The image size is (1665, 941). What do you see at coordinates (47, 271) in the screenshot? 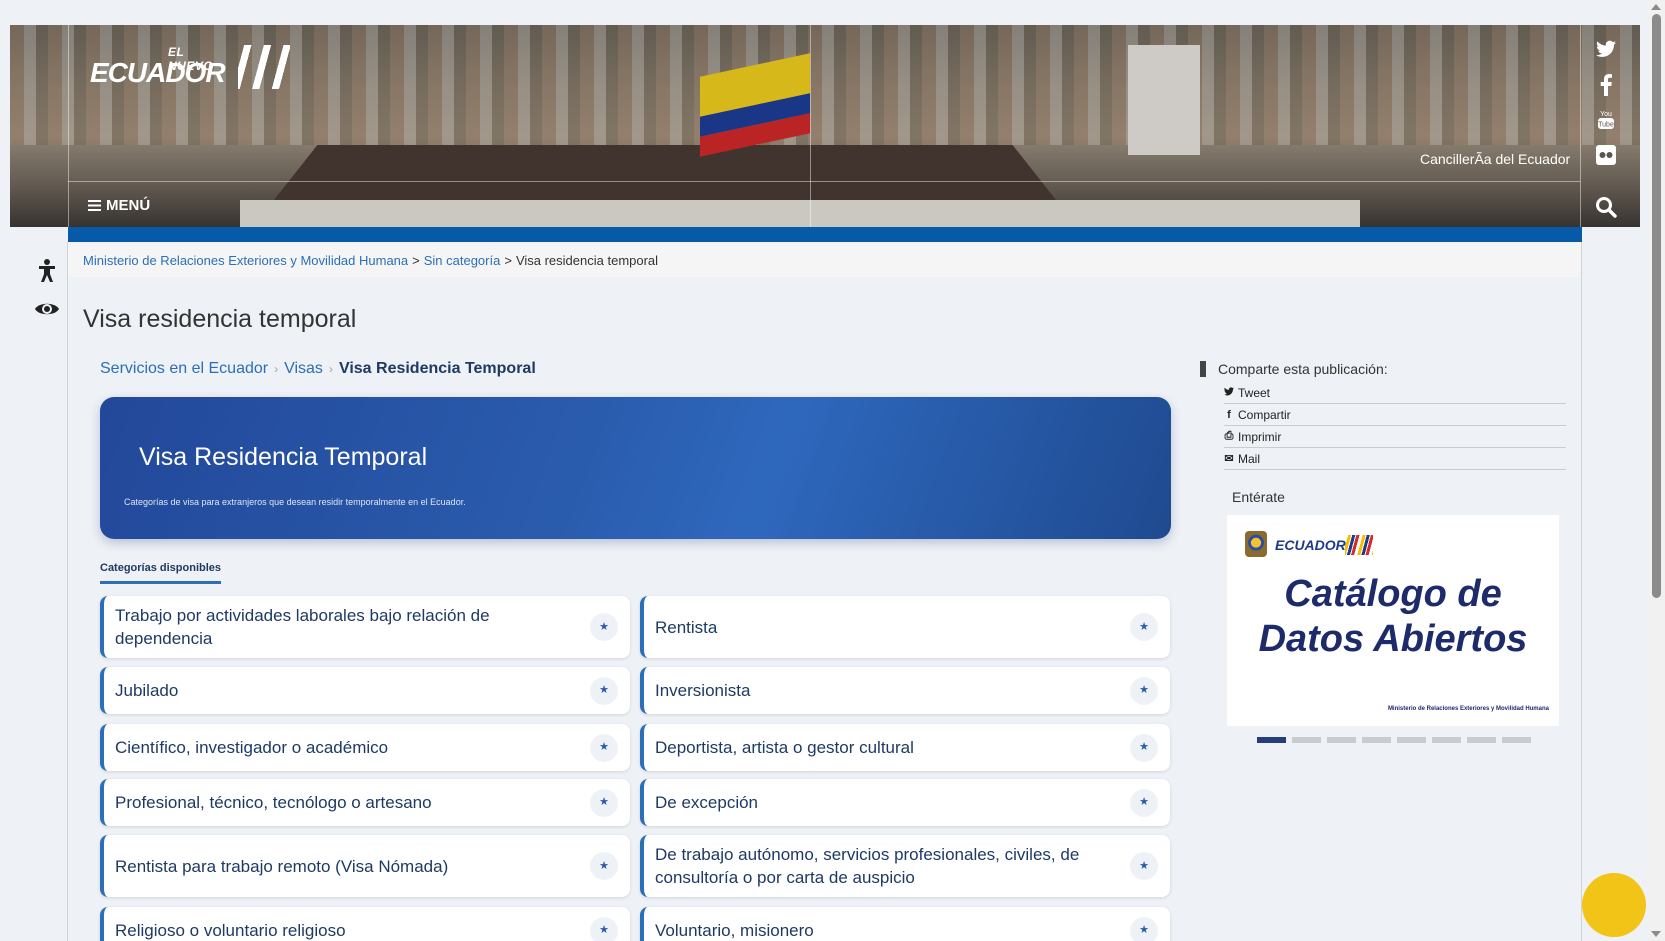
I see `accessibility-icon` at bounding box center [47, 271].